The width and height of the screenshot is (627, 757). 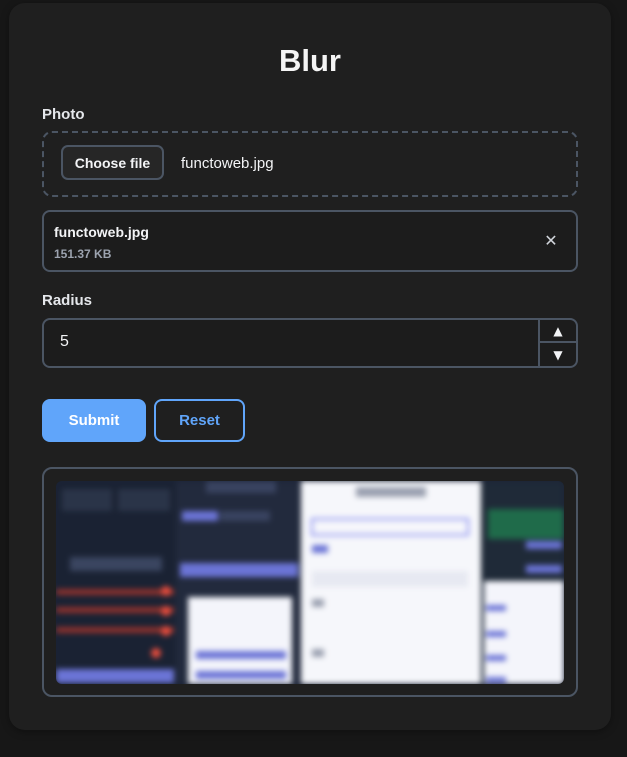 I want to click on radius-input, so click(x=293, y=342).